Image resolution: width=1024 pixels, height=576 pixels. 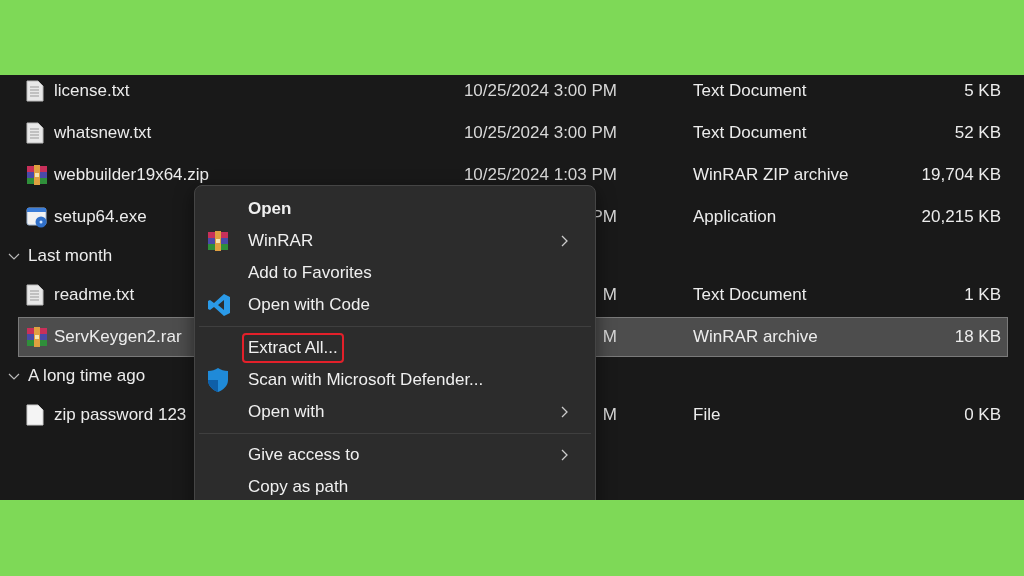 I want to click on type-cell: File, so click(x=707, y=415).